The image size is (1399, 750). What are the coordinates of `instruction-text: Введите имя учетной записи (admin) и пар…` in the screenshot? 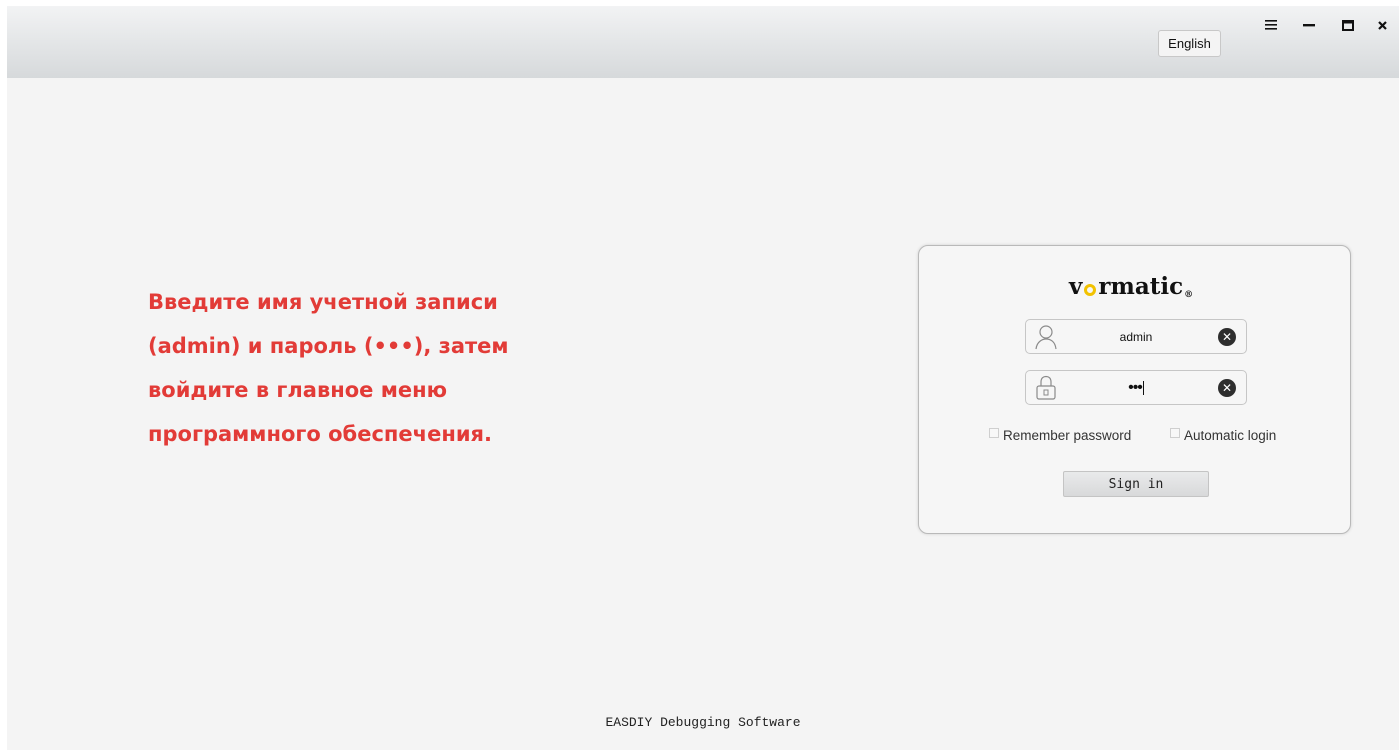 It's located at (368, 368).